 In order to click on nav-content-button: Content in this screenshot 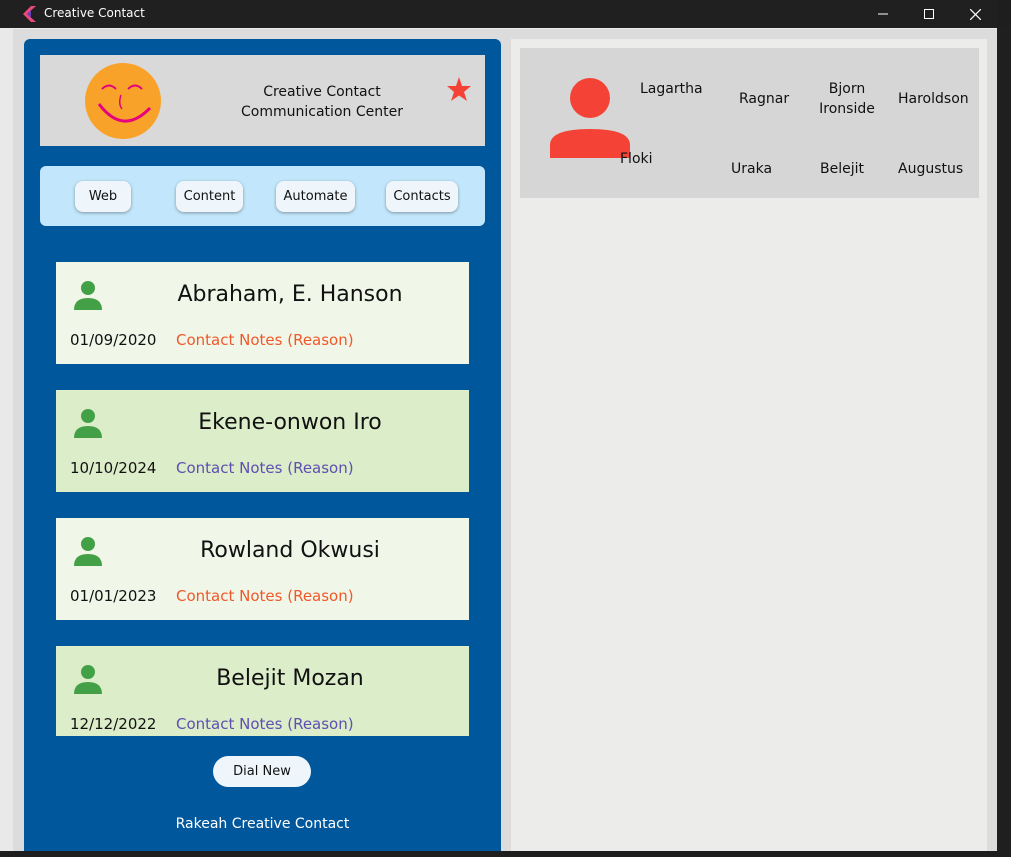, I will do `click(209, 196)`.